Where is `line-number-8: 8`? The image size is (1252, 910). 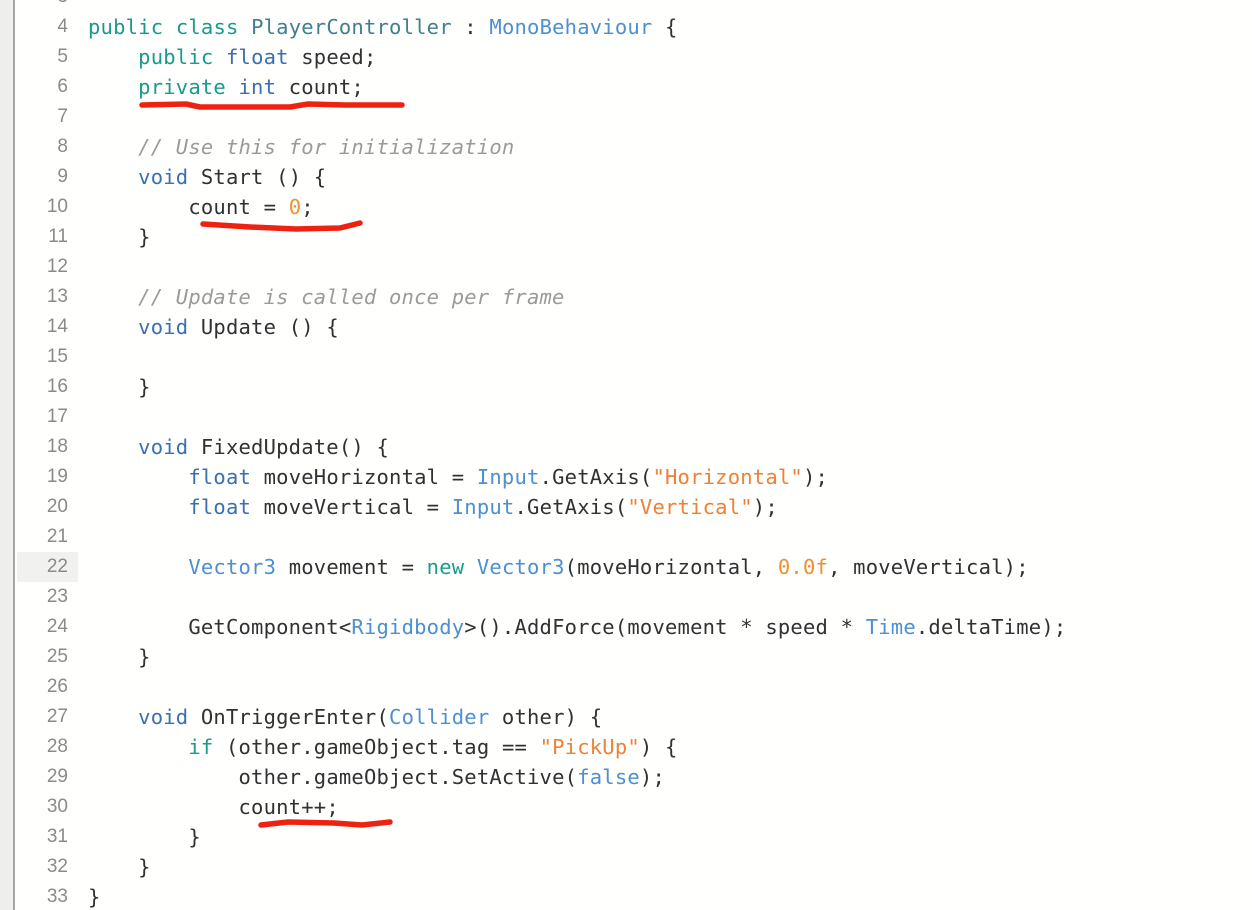 line-number-8: 8 is located at coordinates (62, 146).